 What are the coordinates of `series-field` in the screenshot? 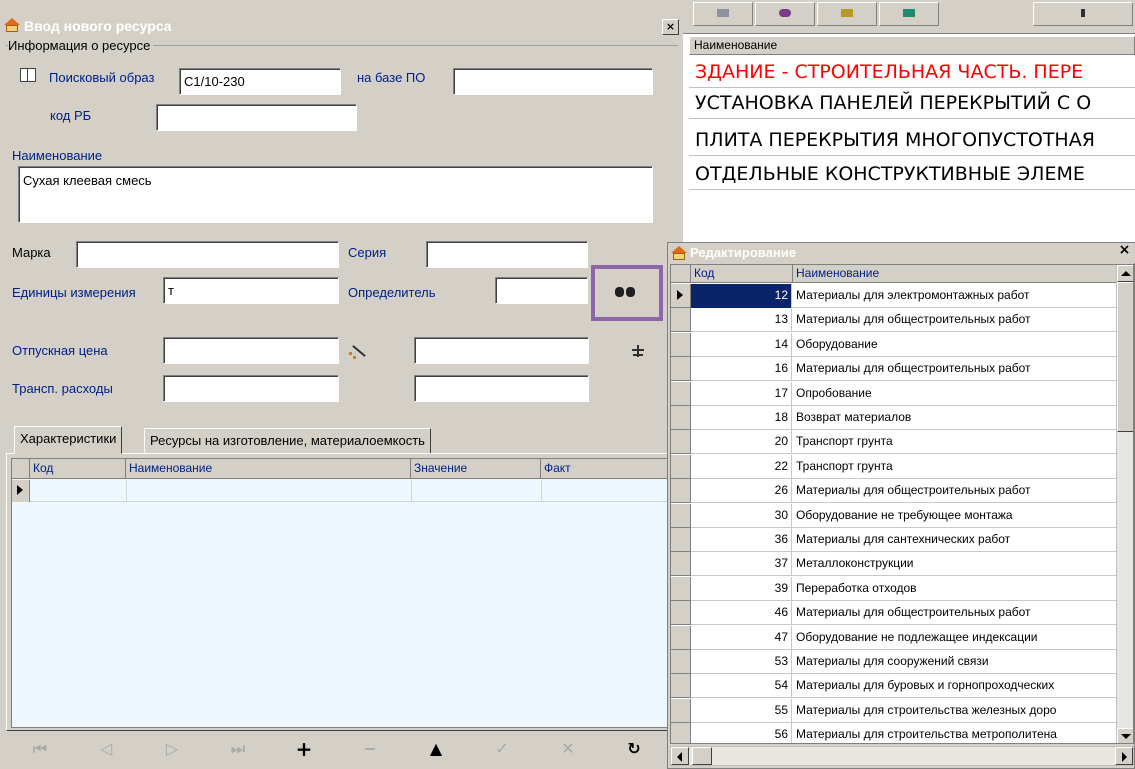 It's located at (507, 254).